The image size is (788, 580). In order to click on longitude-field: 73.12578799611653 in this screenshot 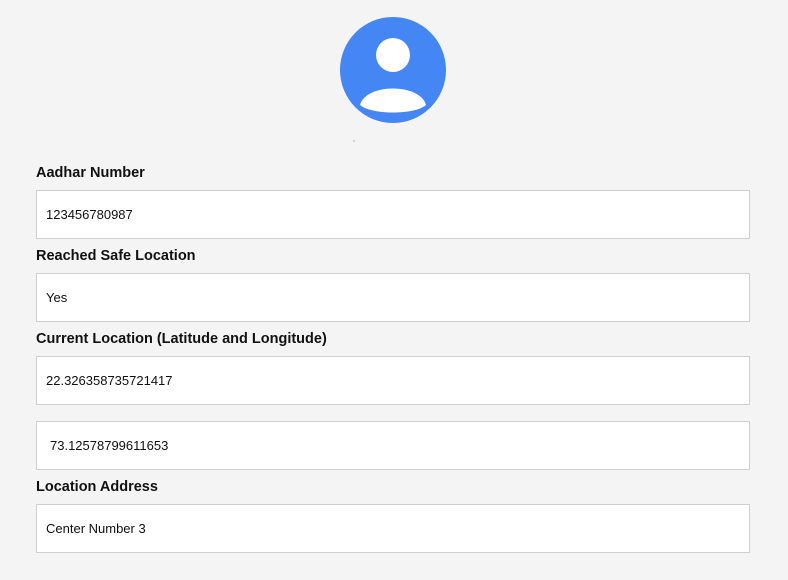, I will do `click(393, 445)`.